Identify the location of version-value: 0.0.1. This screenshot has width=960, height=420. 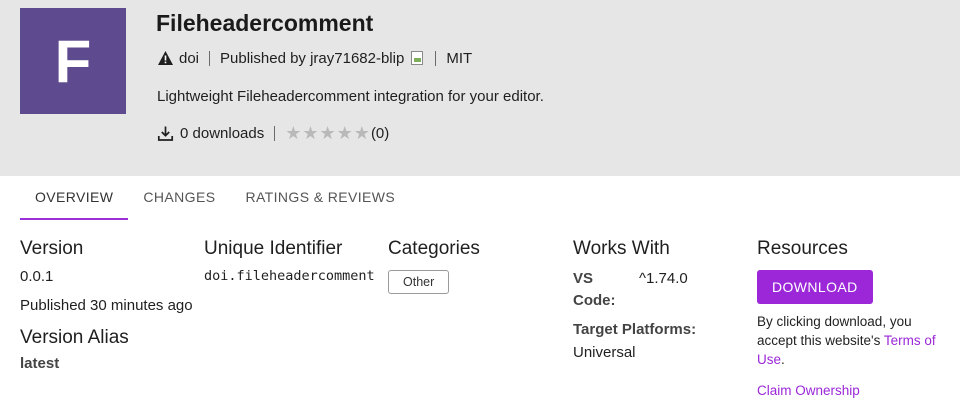
(37, 276).